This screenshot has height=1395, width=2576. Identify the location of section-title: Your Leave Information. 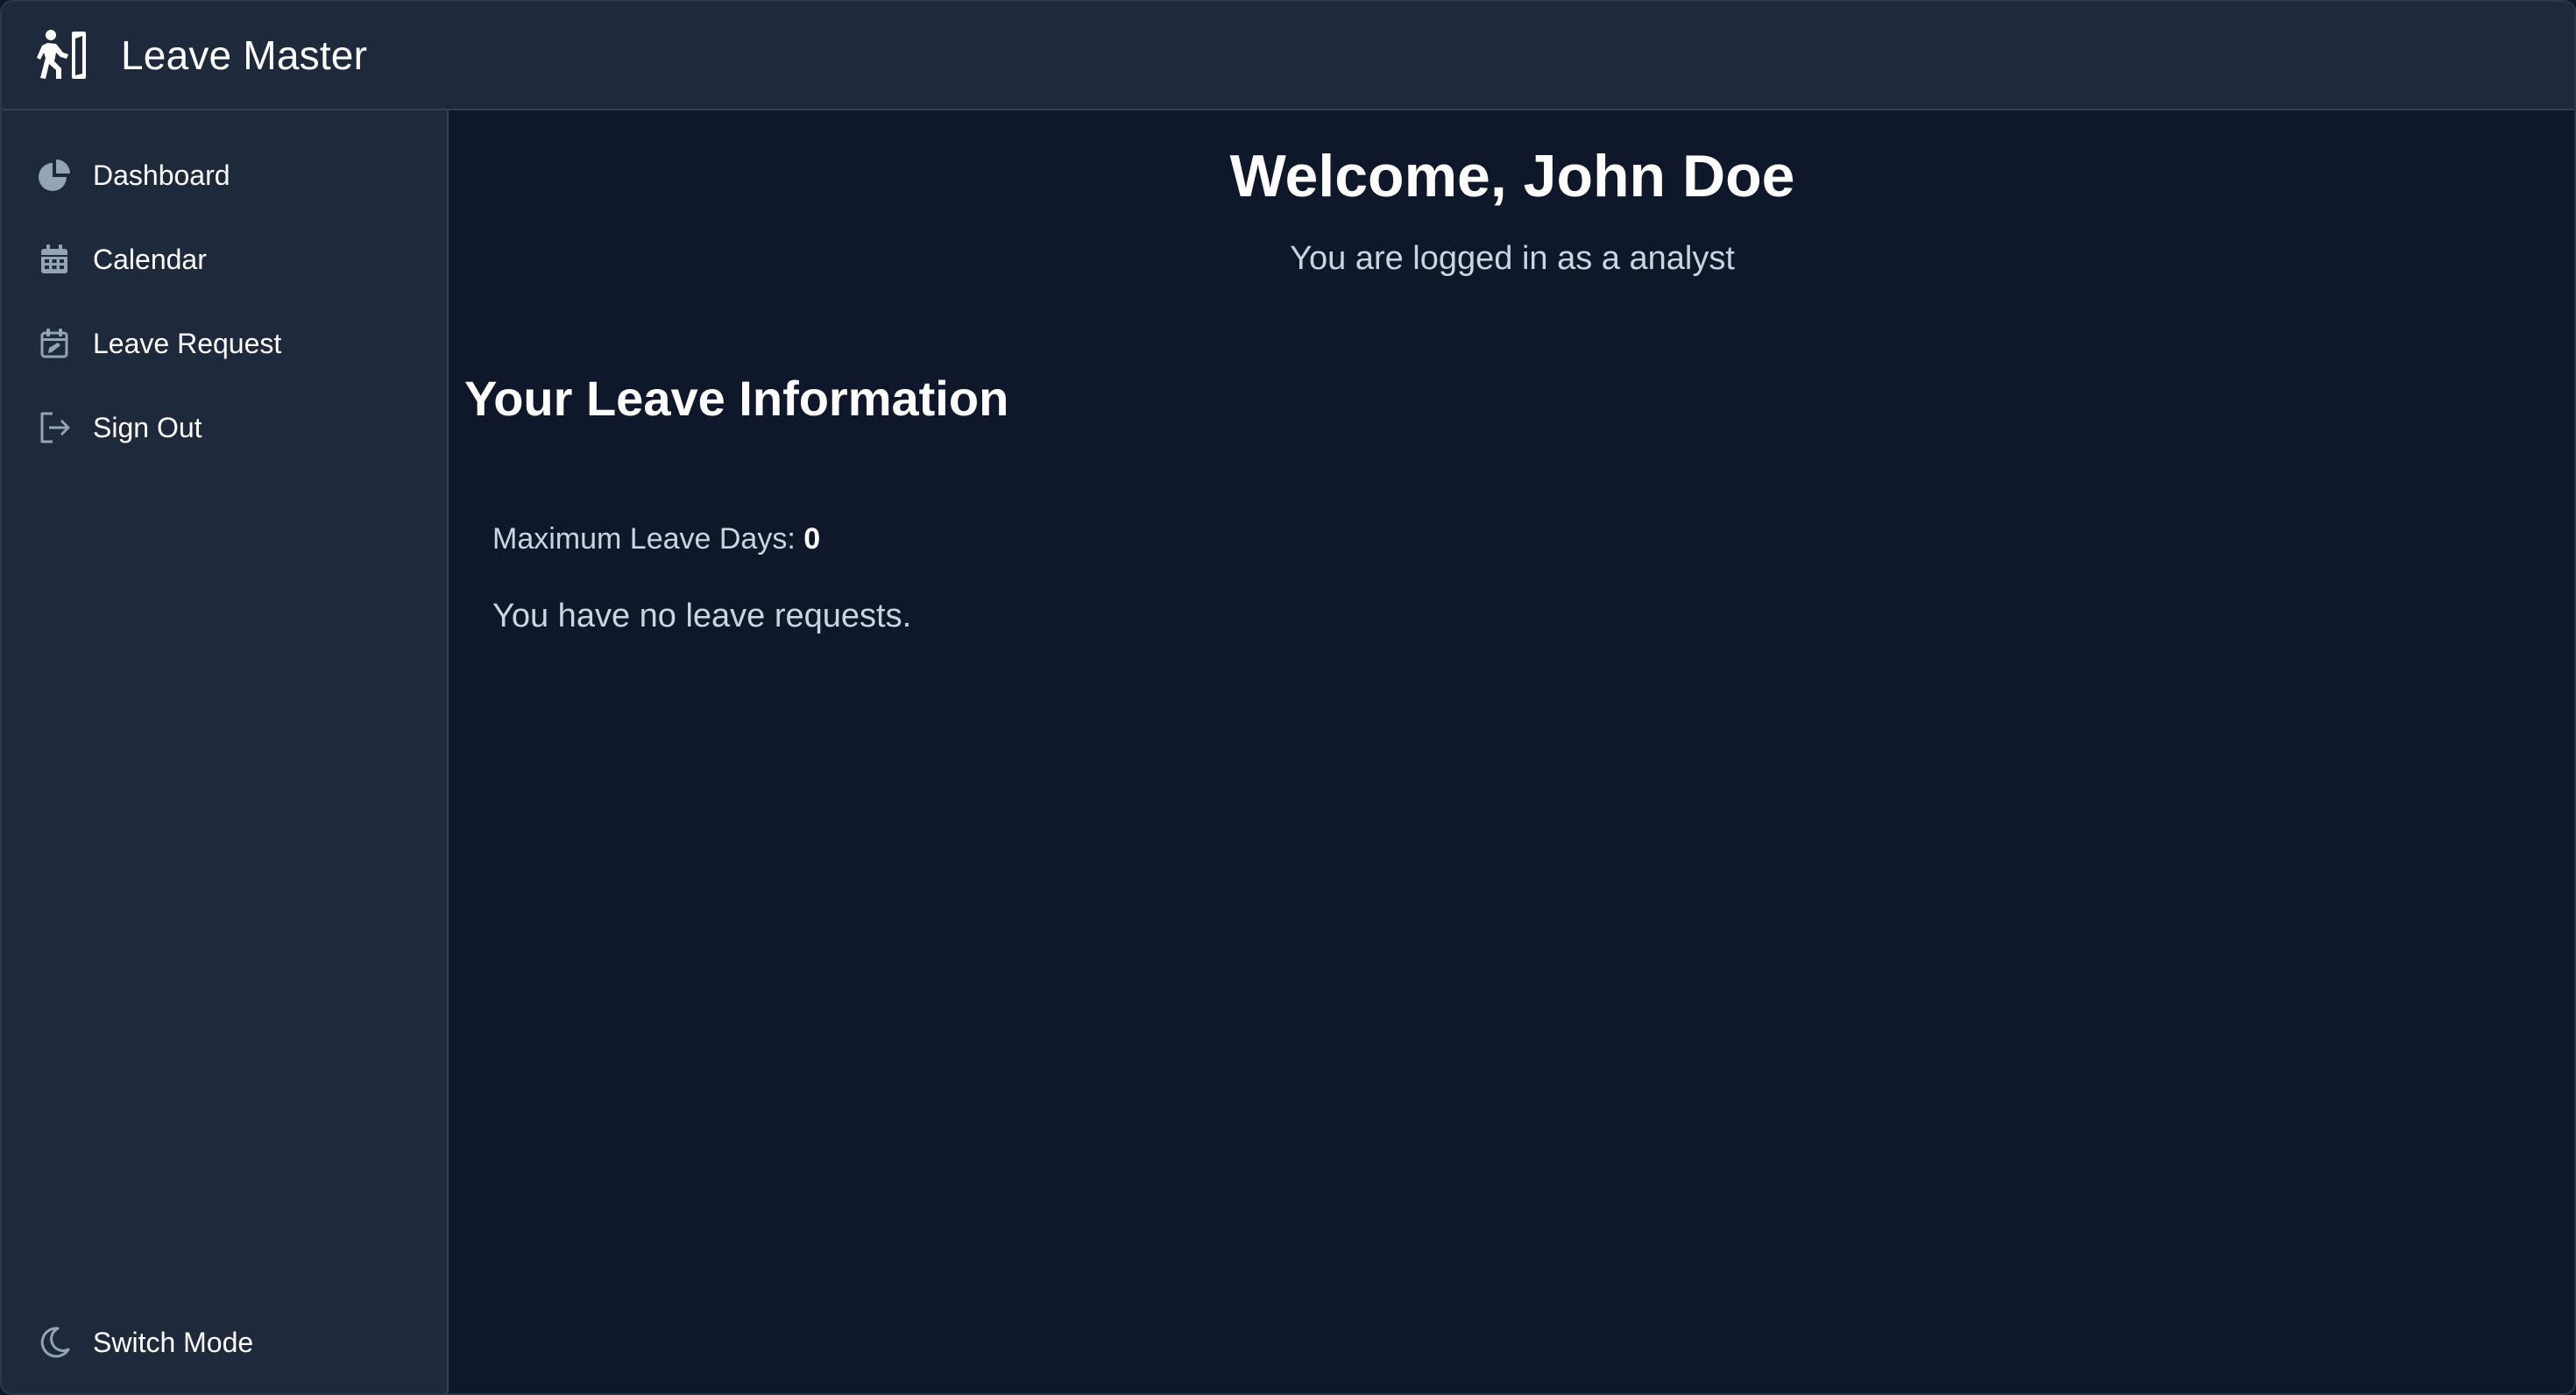
(736, 398).